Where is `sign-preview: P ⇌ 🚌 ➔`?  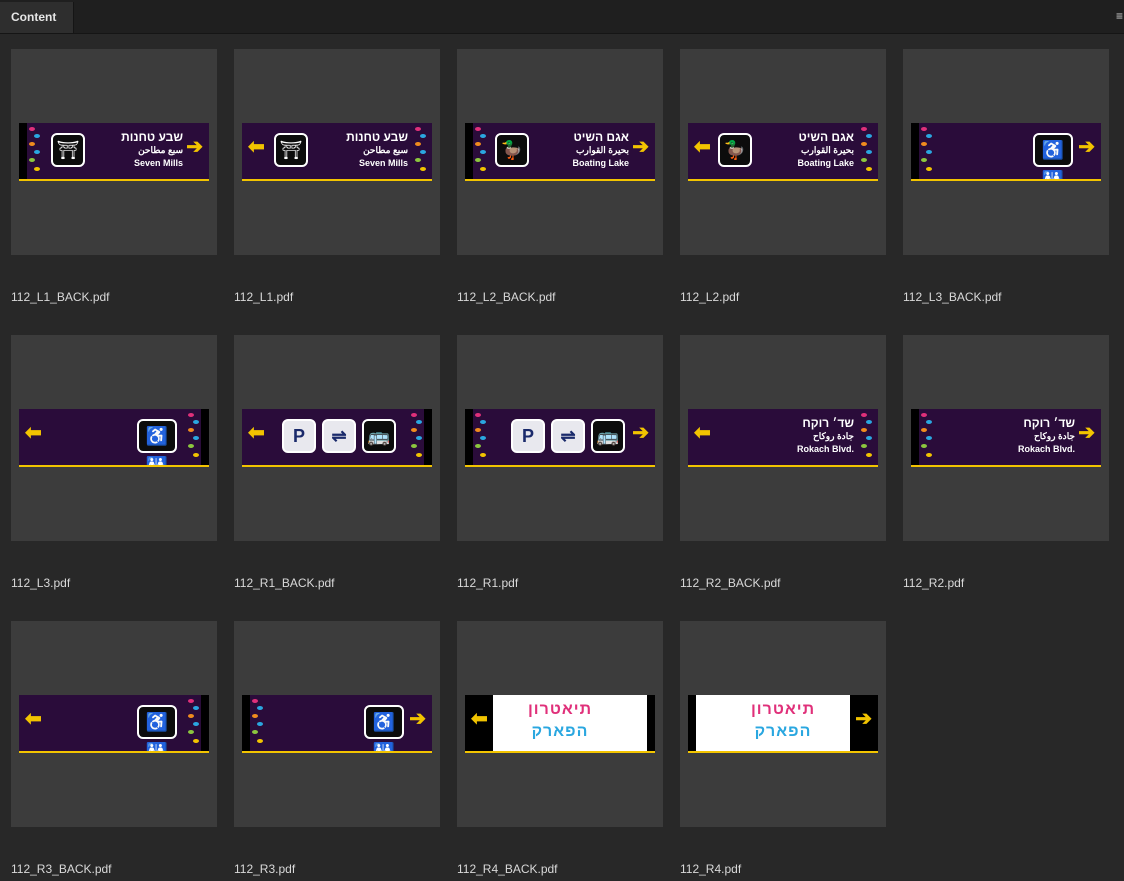
sign-preview: P ⇌ 🚌 ➔ is located at coordinates (560, 438).